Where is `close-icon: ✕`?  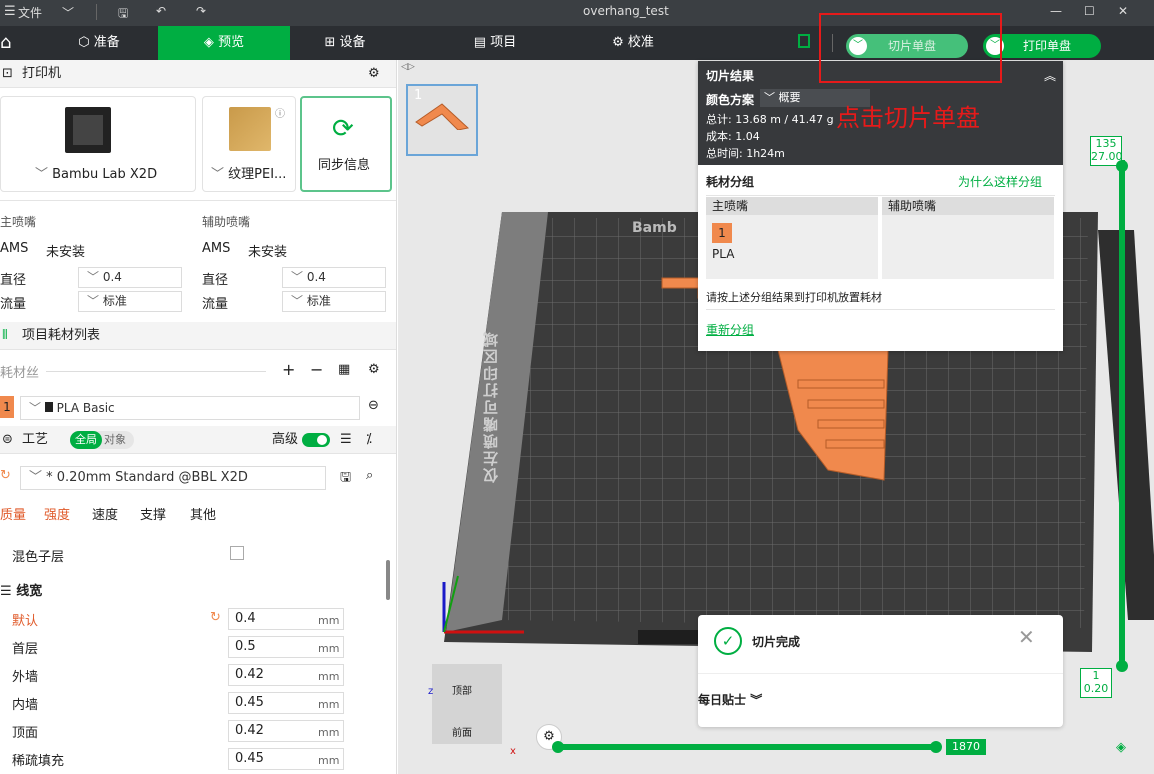 close-icon: ✕ is located at coordinates (1026, 637).